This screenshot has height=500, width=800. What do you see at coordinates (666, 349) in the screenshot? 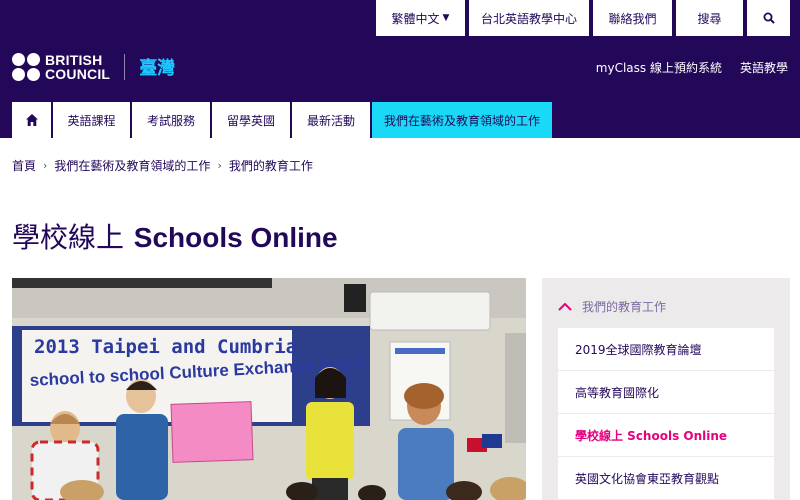
I see `side-item-education-forum: 2019全球國際教育論壇` at bounding box center [666, 349].